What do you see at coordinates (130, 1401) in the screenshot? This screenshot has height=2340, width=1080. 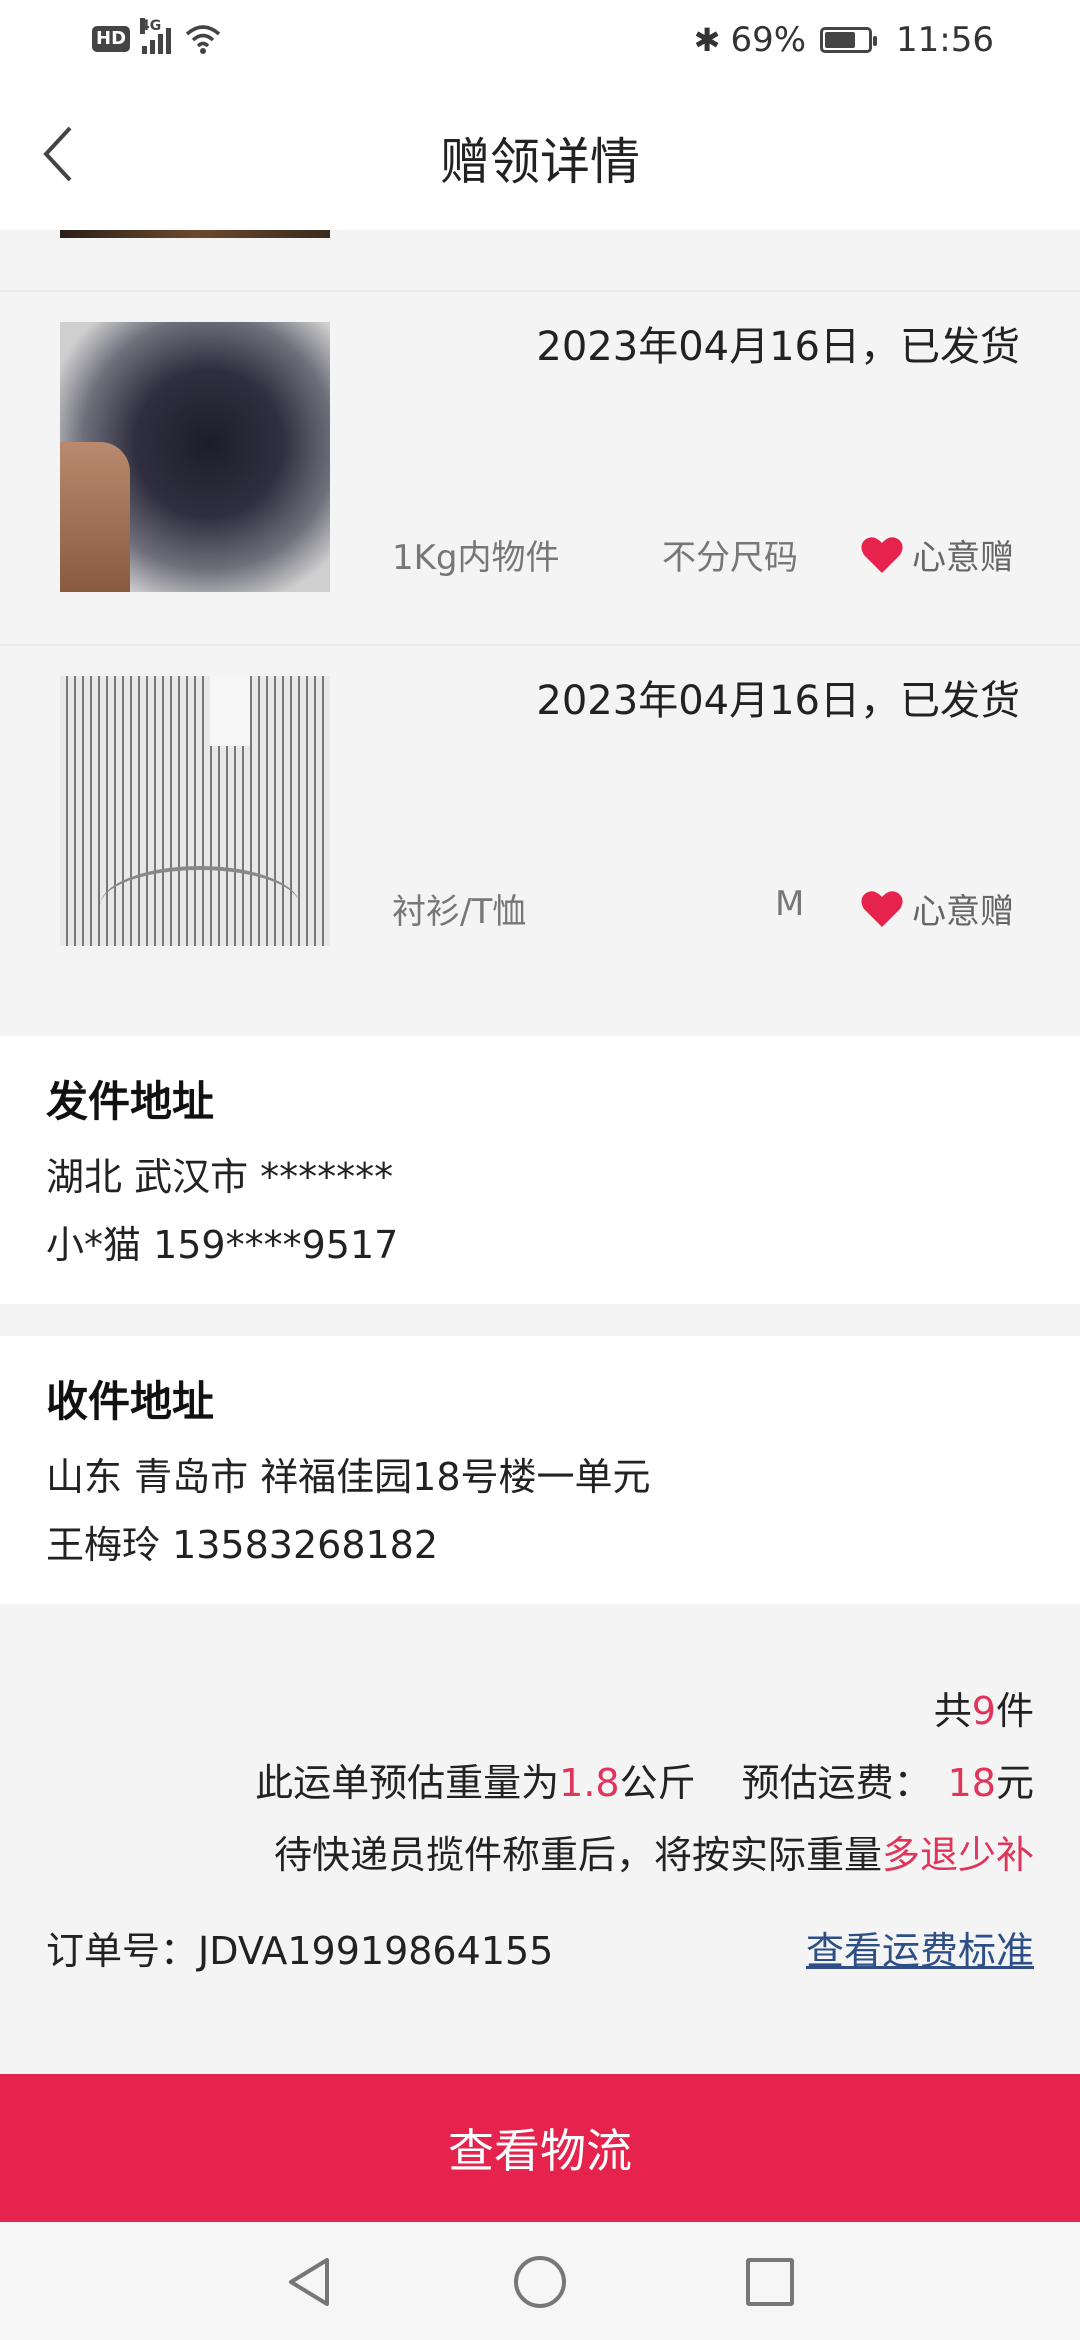 I see `receiver-title: 收件地址` at bounding box center [130, 1401].